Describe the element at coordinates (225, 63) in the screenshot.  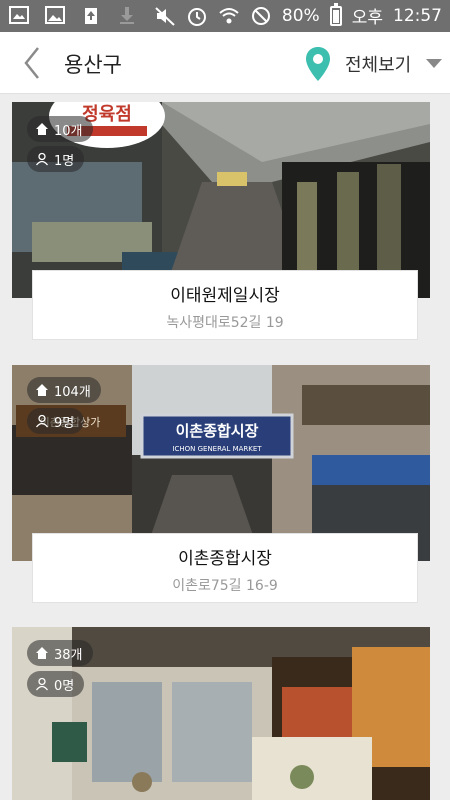
I see `app-header: 용산구 전체보기` at that location.